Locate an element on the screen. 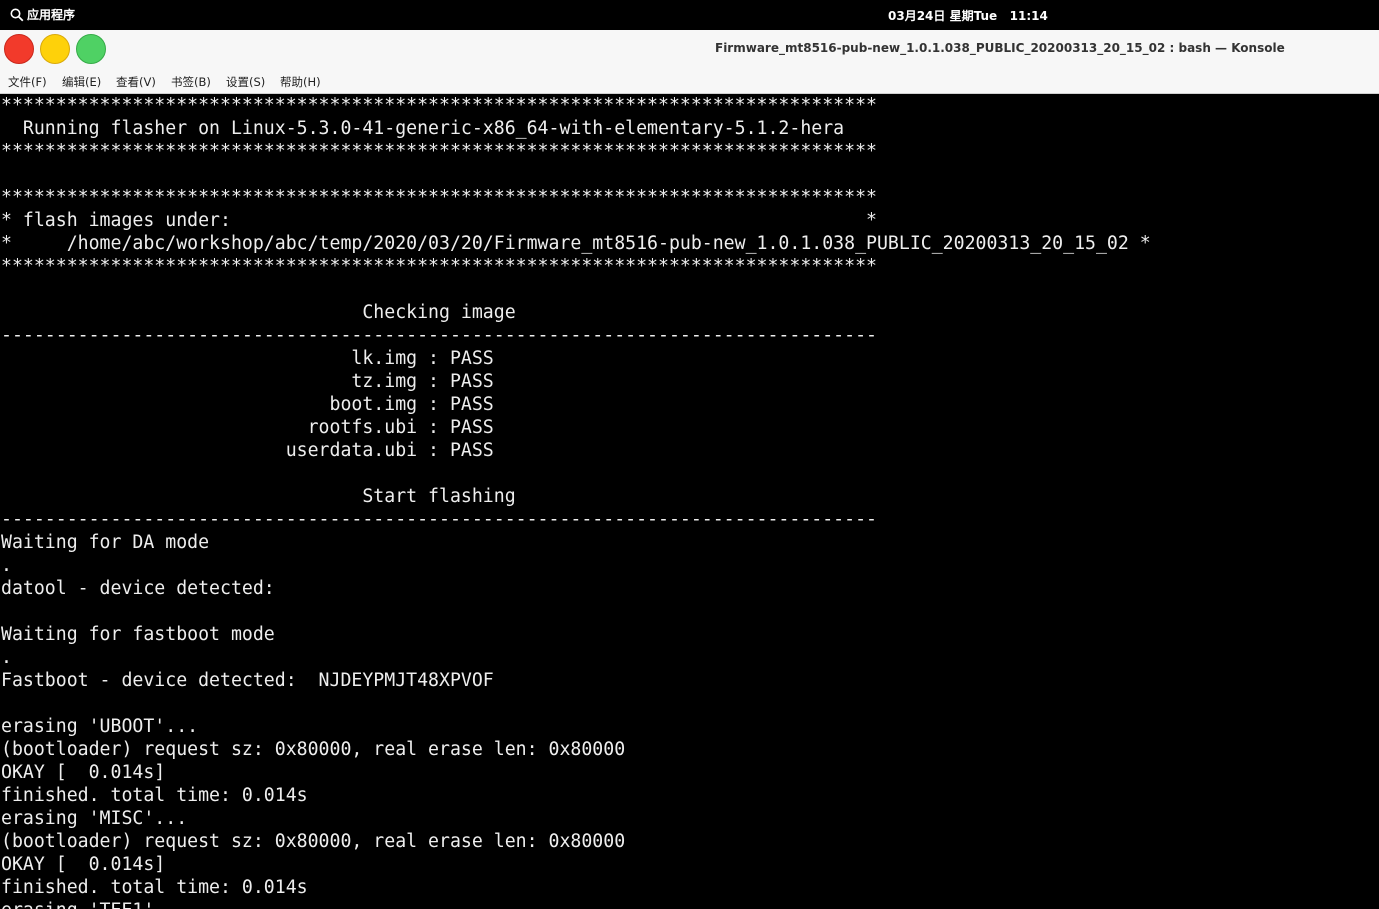  search-icon is located at coordinates (17, 15).